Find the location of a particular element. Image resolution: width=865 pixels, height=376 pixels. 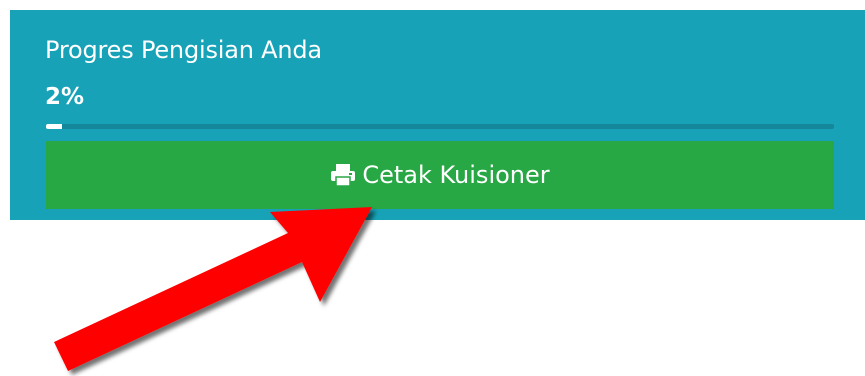

progress-bar is located at coordinates (440, 126).